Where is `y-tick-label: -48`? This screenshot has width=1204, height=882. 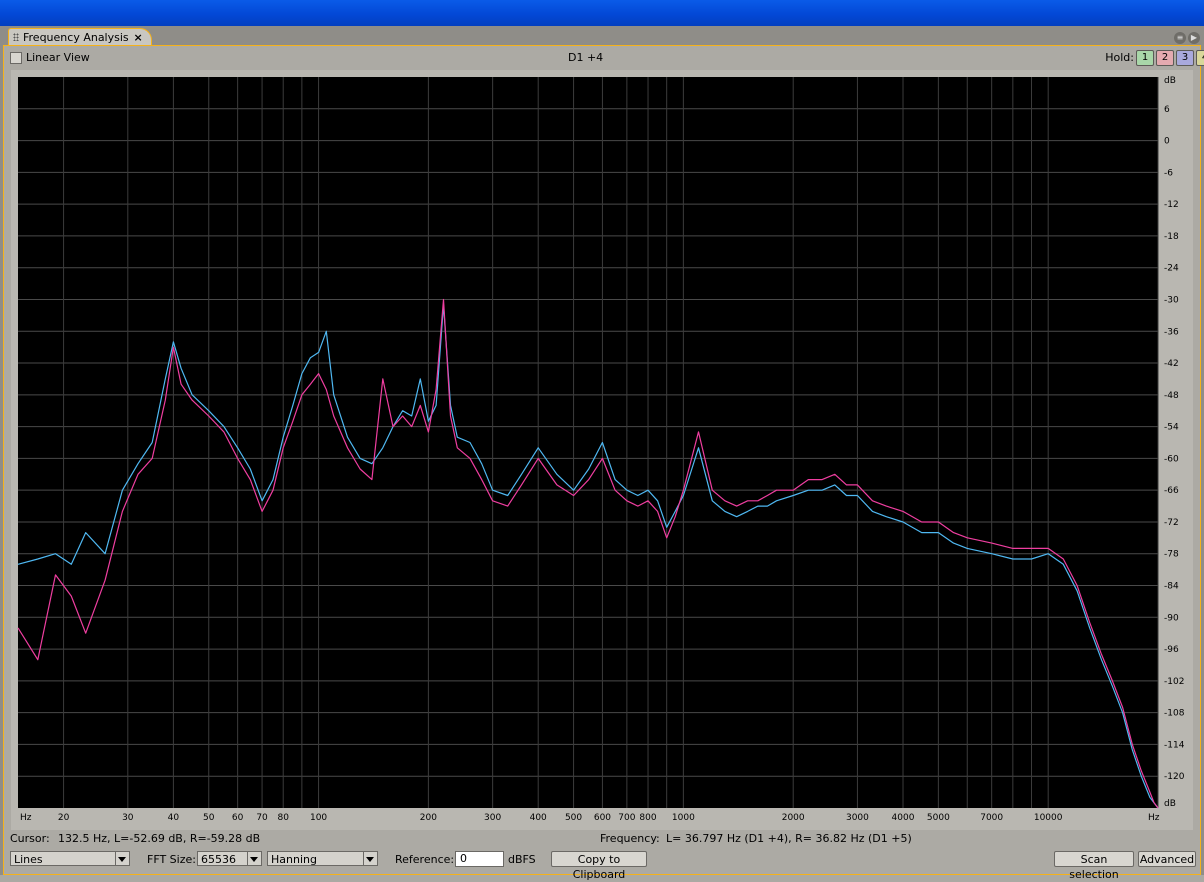
y-tick-label: -48 is located at coordinates (1171, 396).